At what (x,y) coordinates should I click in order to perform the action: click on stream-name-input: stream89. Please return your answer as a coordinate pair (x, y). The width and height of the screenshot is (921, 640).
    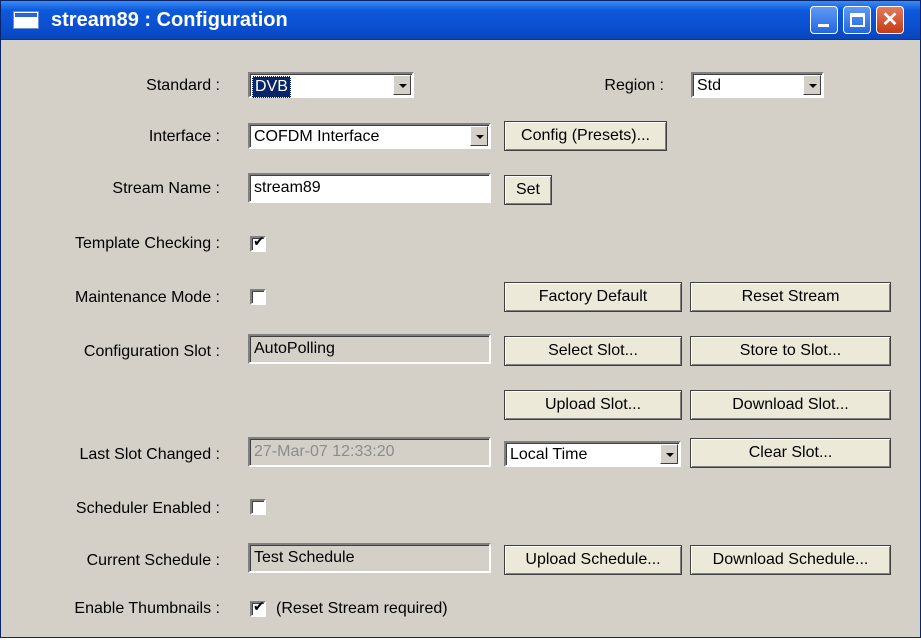
    Looking at the image, I should click on (369, 188).